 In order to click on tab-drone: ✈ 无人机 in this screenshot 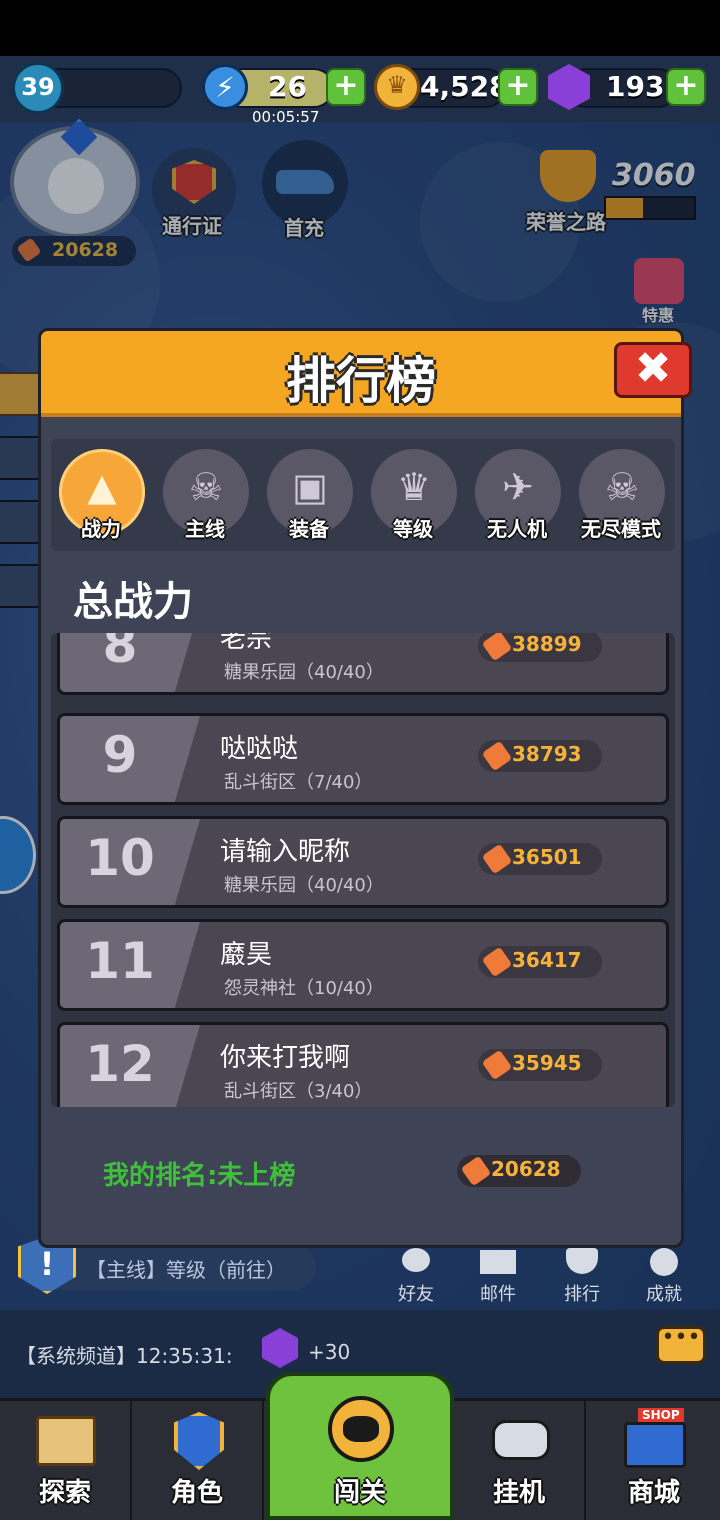, I will do `click(517, 495)`.